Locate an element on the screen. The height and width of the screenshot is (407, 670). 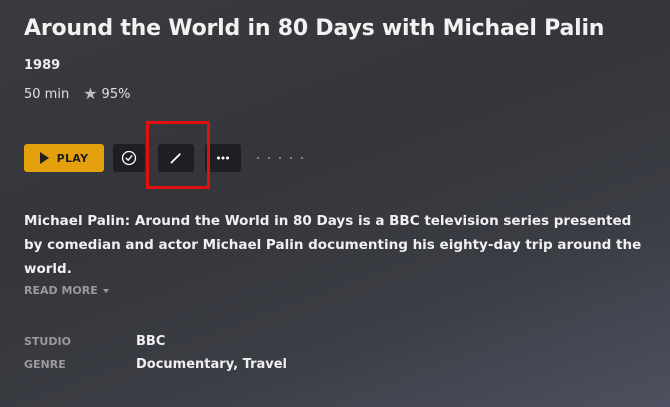
genre-value: Documentary, Travel is located at coordinates (211, 364).